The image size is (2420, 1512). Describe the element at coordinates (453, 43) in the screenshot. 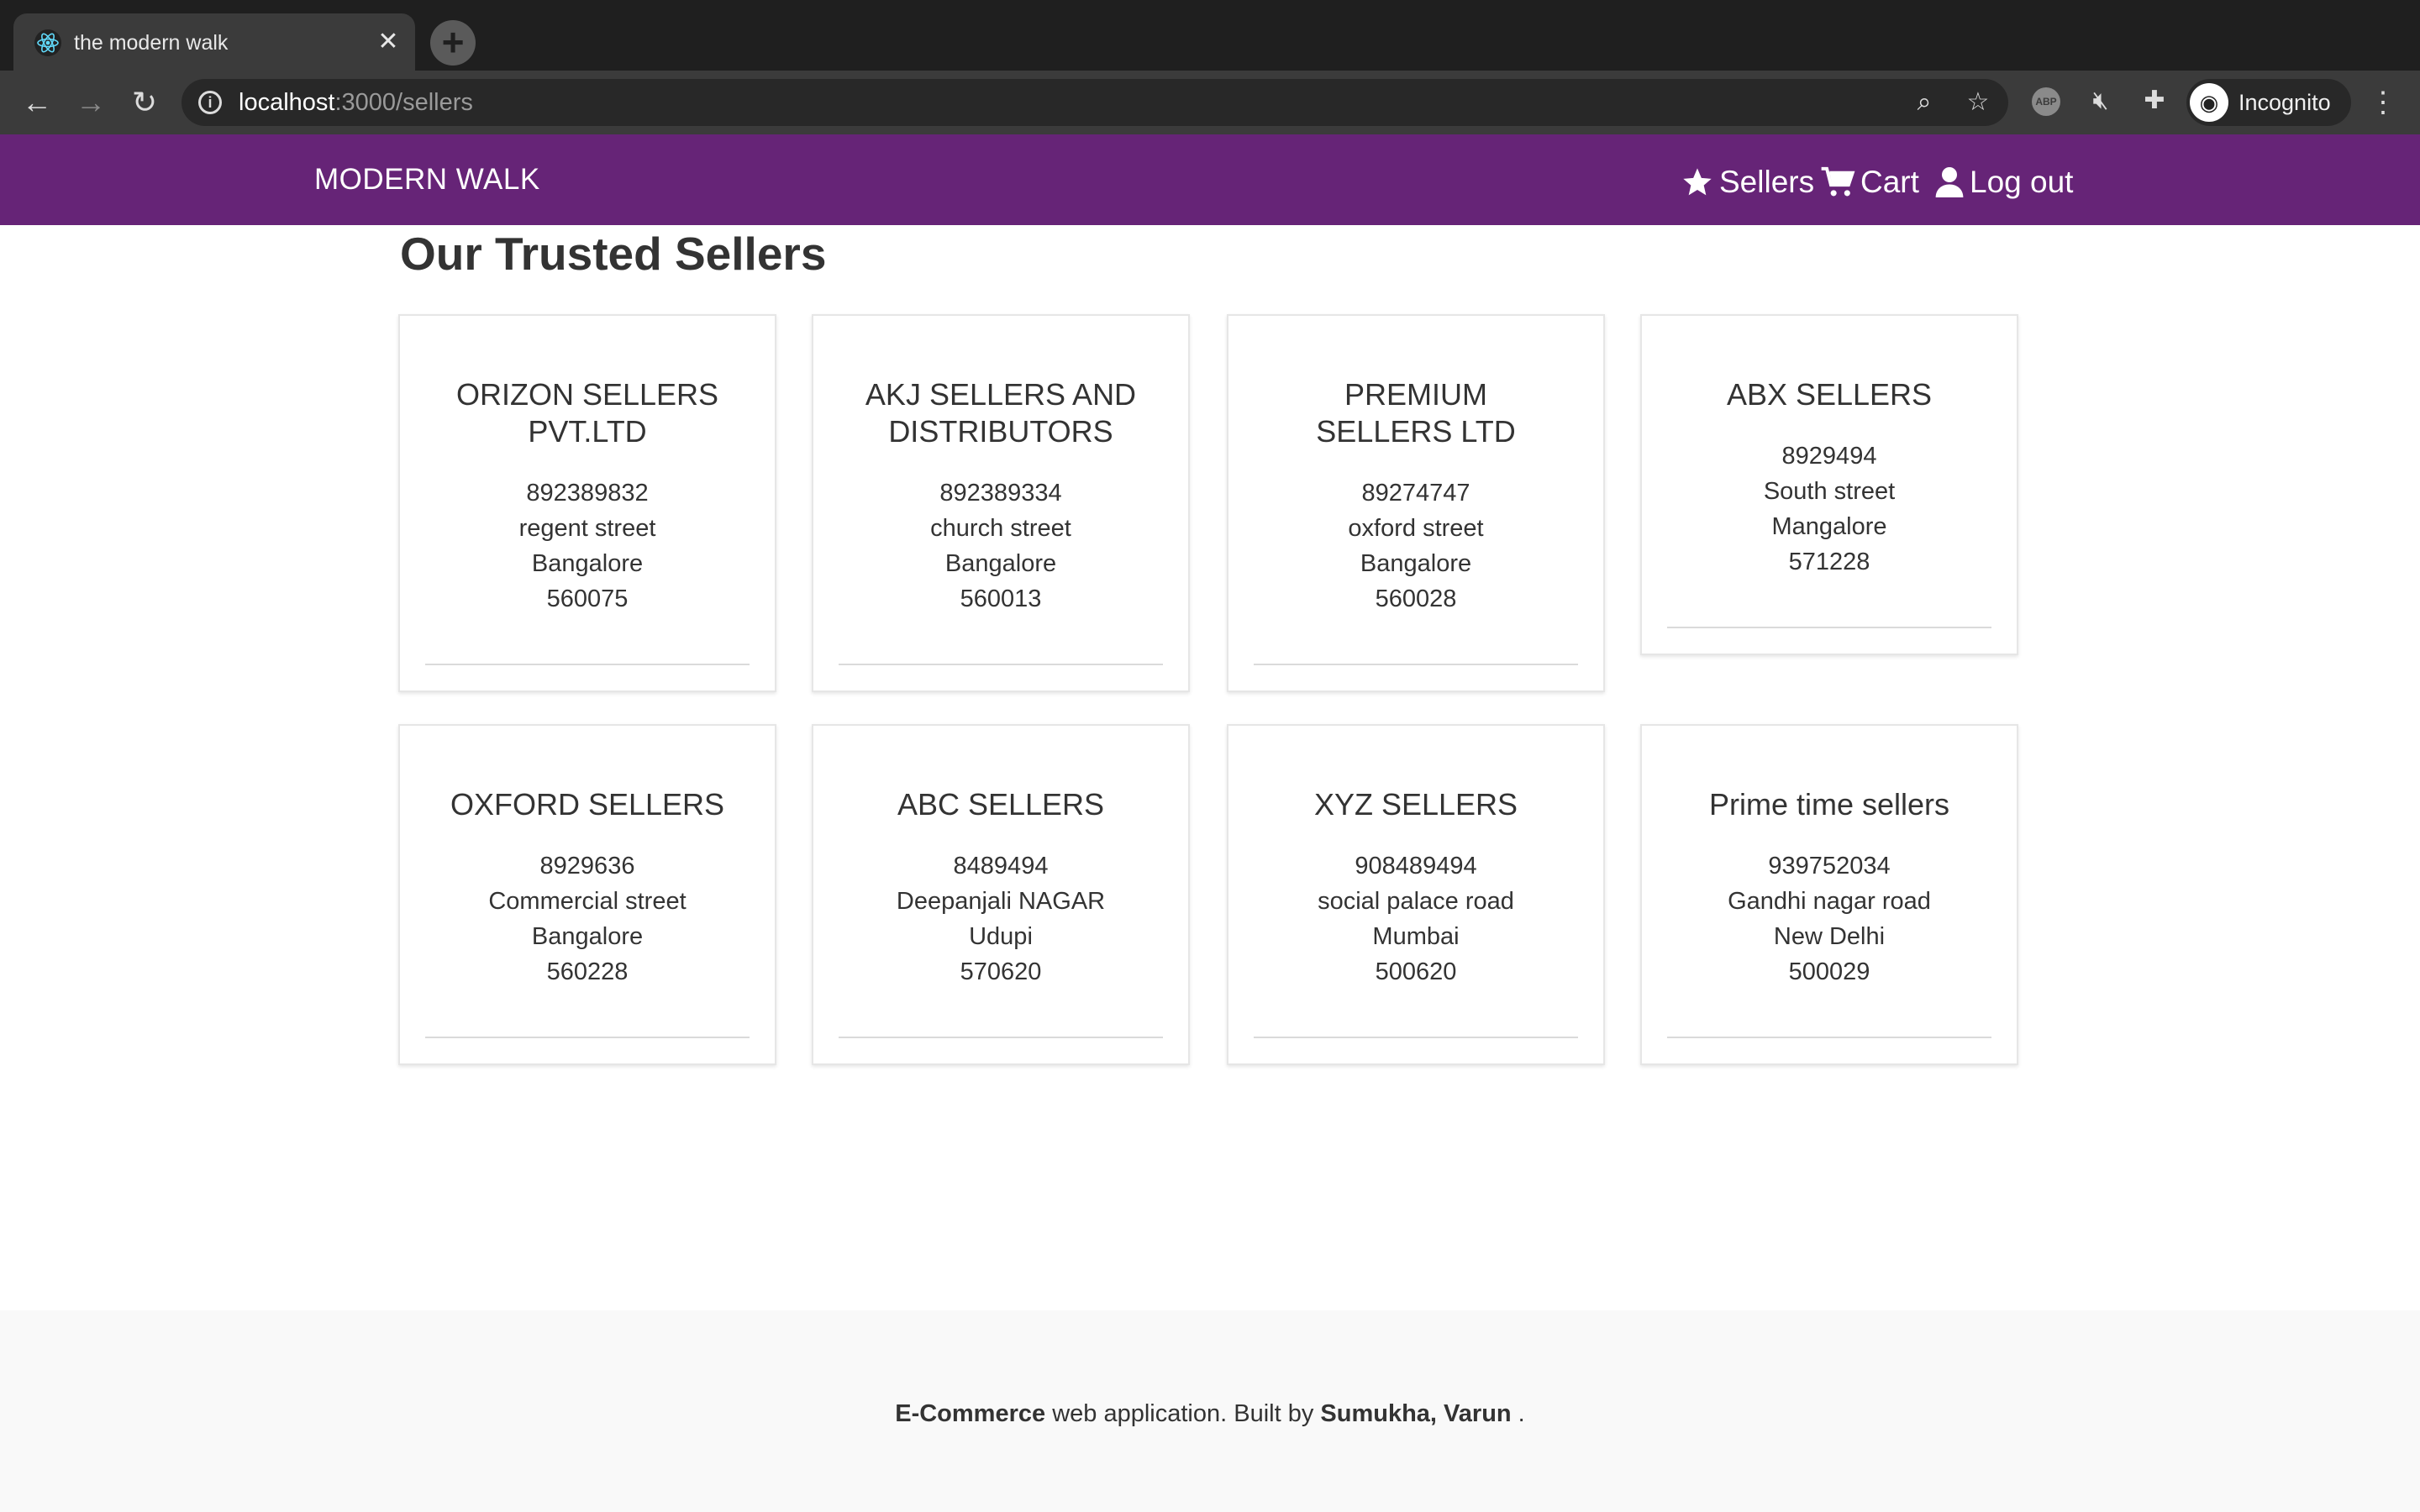

I see `new-tab-button: +` at that location.